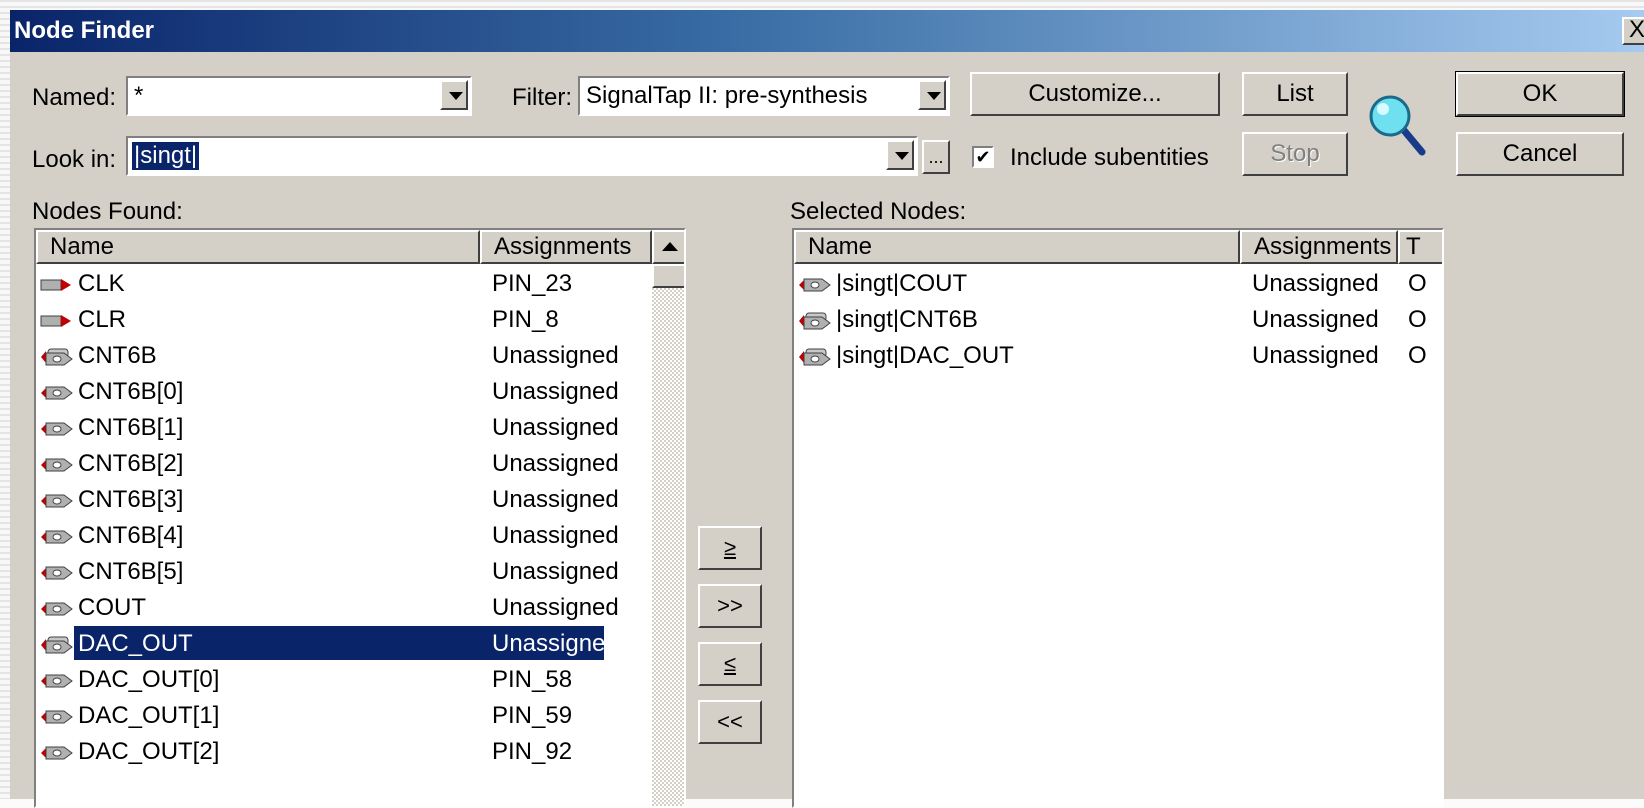 The width and height of the screenshot is (1644, 808). What do you see at coordinates (344, 464) in the screenshot?
I see `table-row: CNT6B[2] Unassigned` at bounding box center [344, 464].